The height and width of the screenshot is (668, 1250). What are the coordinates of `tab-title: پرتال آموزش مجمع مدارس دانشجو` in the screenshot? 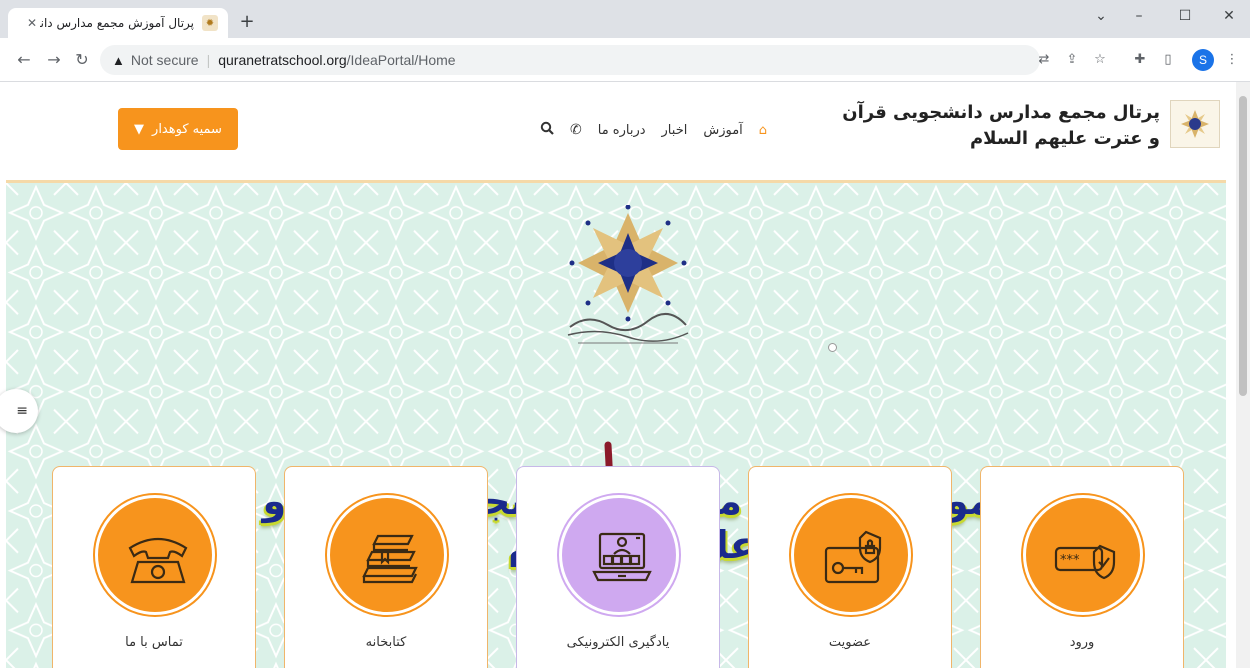 It's located at (117, 23).